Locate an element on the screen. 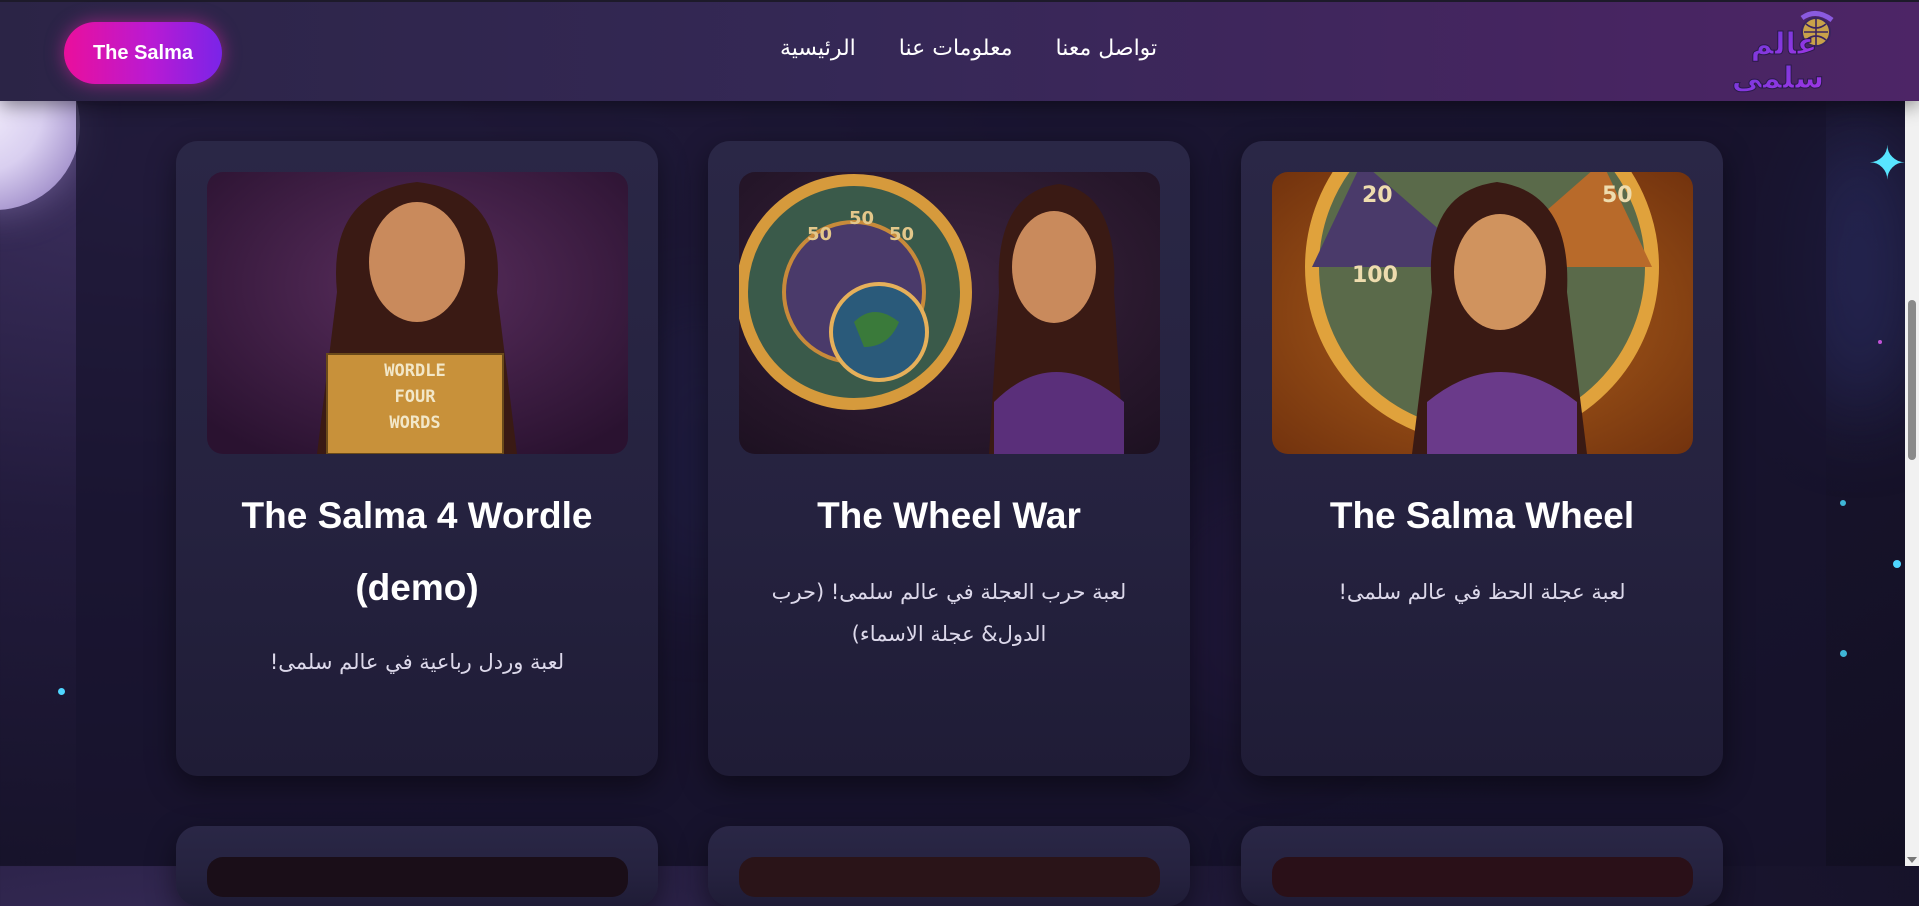  sparkle-icon: ✦ is located at coordinates (1887, 163).